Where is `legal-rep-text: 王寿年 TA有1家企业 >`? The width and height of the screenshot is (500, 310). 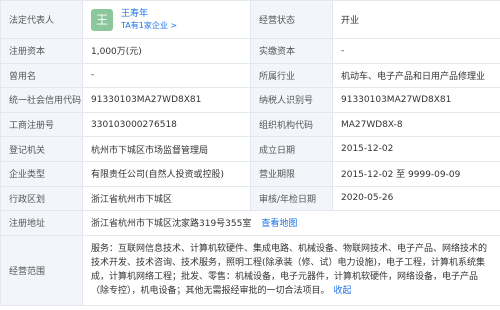 legal-rep-text: 王寿年 TA有1家企业 > is located at coordinates (149, 20).